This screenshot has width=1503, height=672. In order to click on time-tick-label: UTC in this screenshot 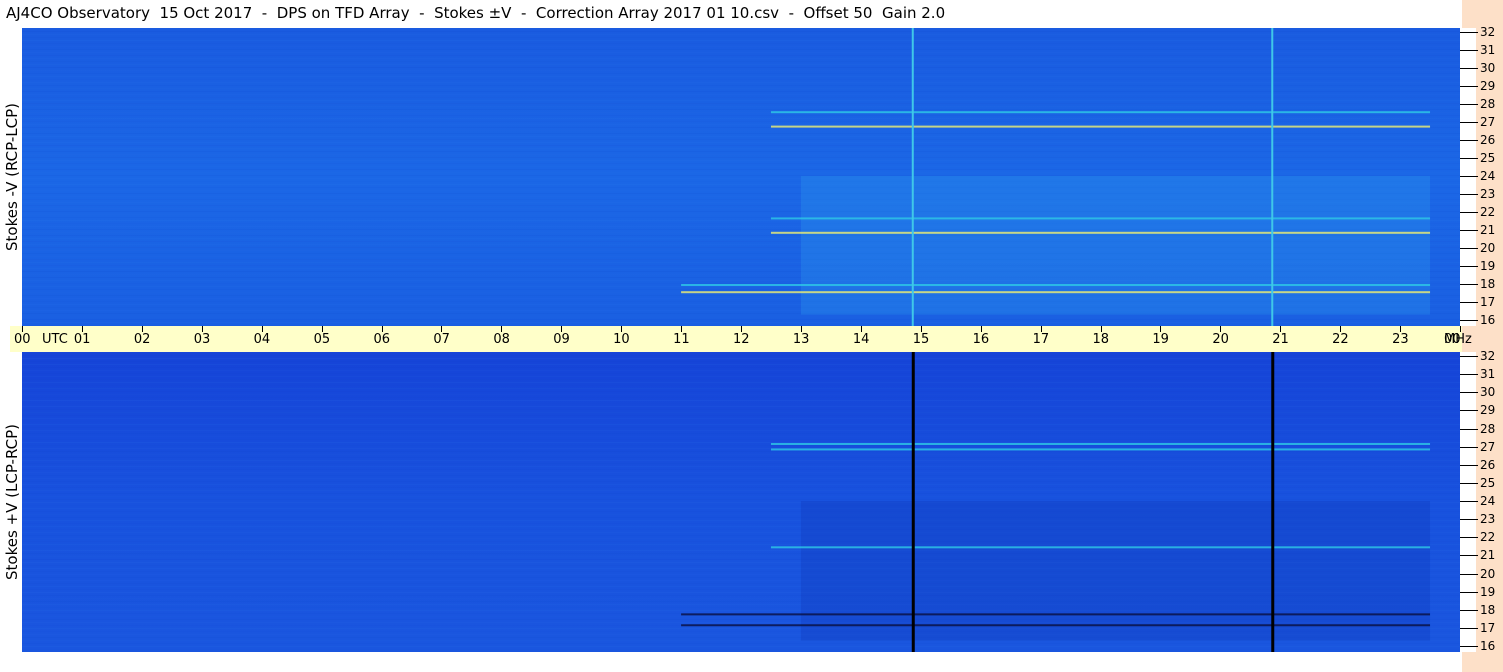, I will do `click(55, 339)`.